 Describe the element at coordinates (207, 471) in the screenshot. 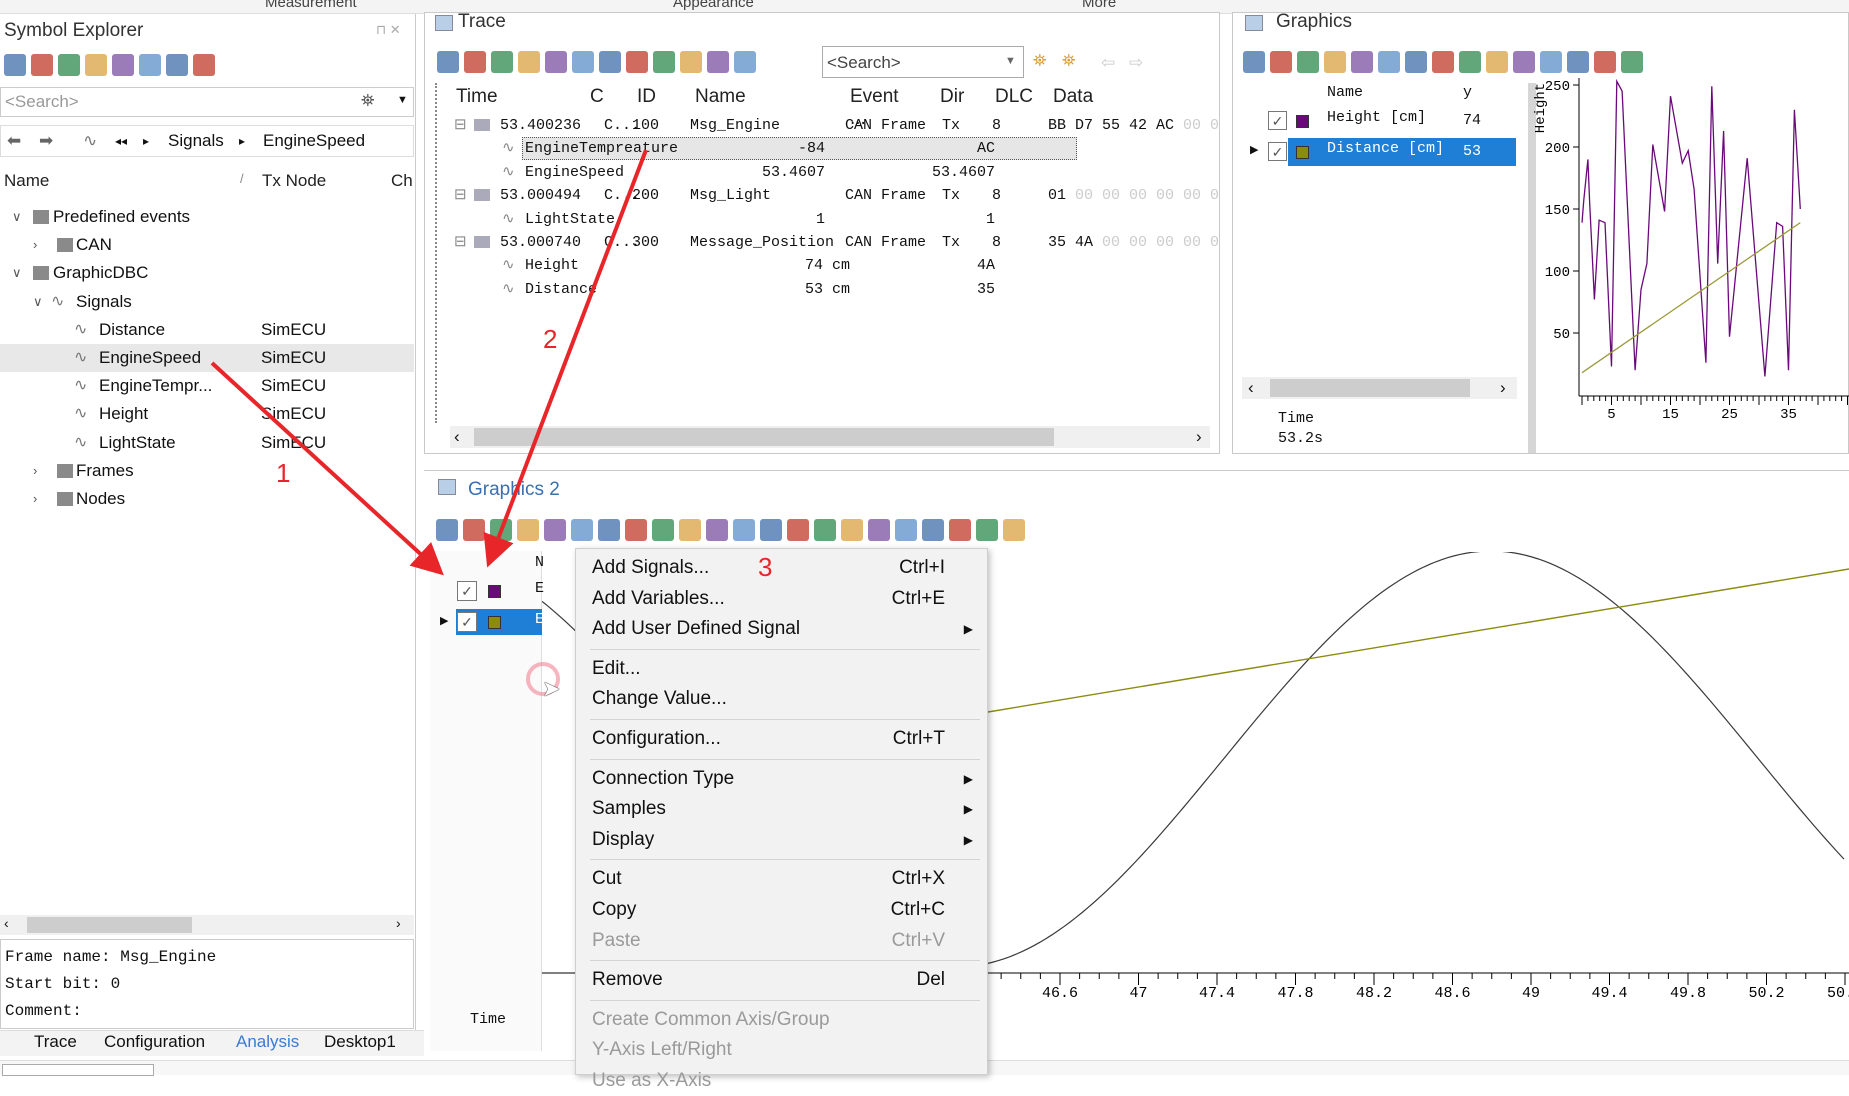

I see `tree-item: › Frames` at that location.